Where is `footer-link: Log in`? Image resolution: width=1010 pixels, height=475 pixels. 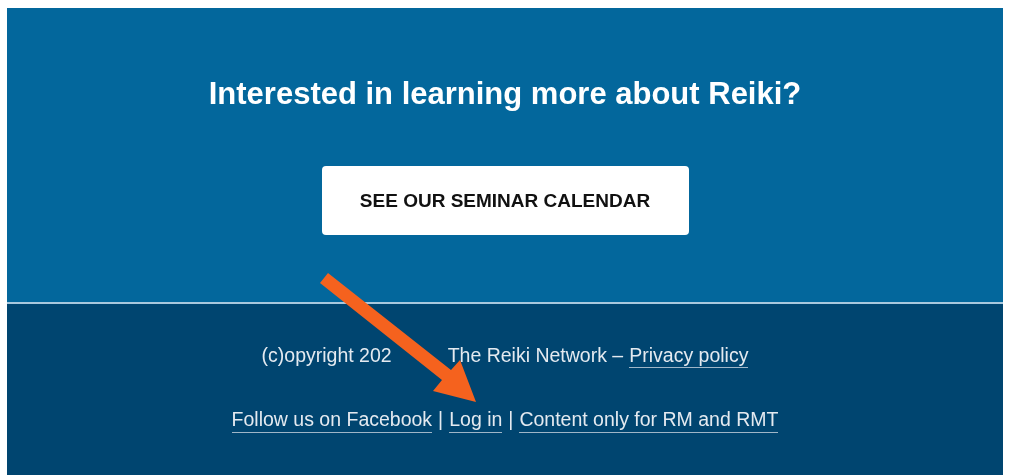 footer-link: Log in is located at coordinates (476, 420).